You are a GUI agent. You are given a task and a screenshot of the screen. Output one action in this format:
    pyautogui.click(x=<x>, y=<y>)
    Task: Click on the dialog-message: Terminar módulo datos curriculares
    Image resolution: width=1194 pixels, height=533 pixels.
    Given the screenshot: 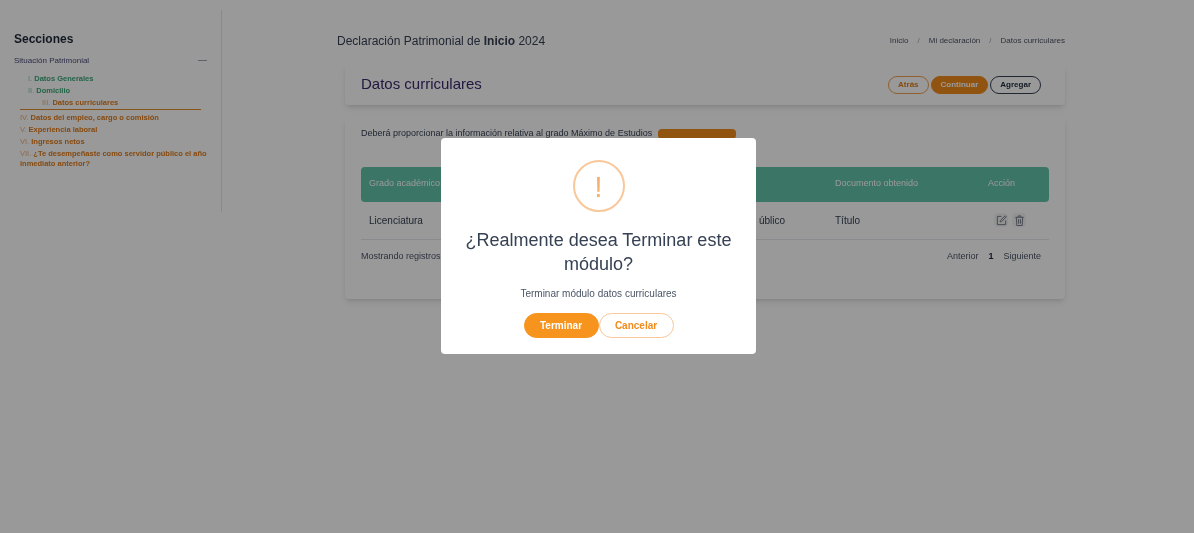 What is the action you would take?
    pyautogui.click(x=598, y=294)
    